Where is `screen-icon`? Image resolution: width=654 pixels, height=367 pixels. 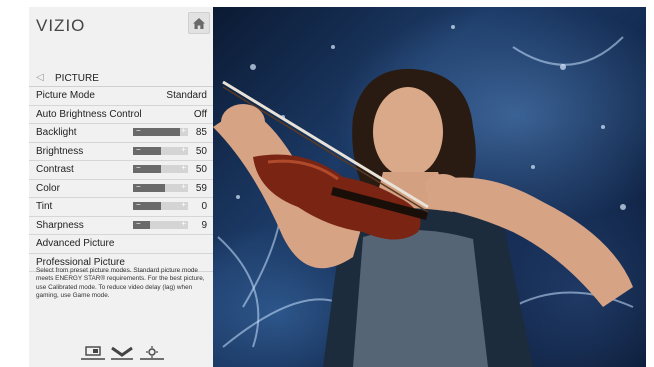
screen-icon is located at coordinates (93, 355).